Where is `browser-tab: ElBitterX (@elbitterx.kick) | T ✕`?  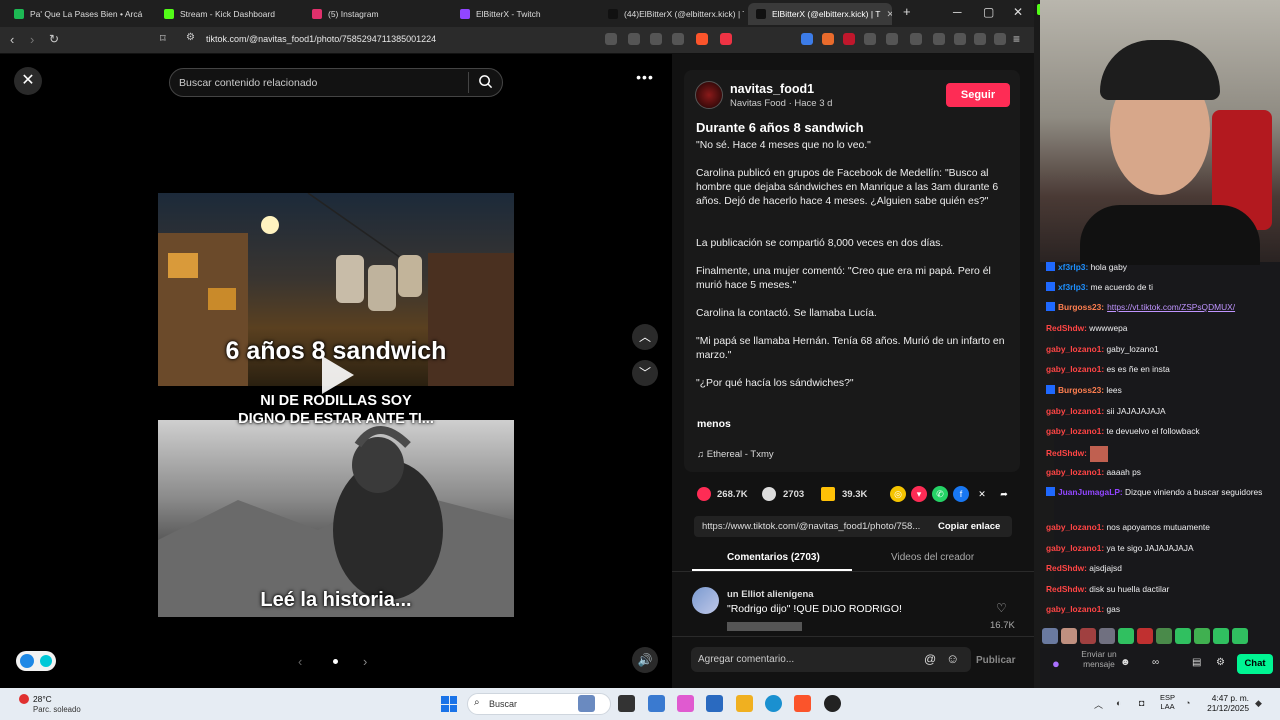 browser-tab: ElBitterX (@elbitterx.kick) | T ✕ is located at coordinates (820, 14).